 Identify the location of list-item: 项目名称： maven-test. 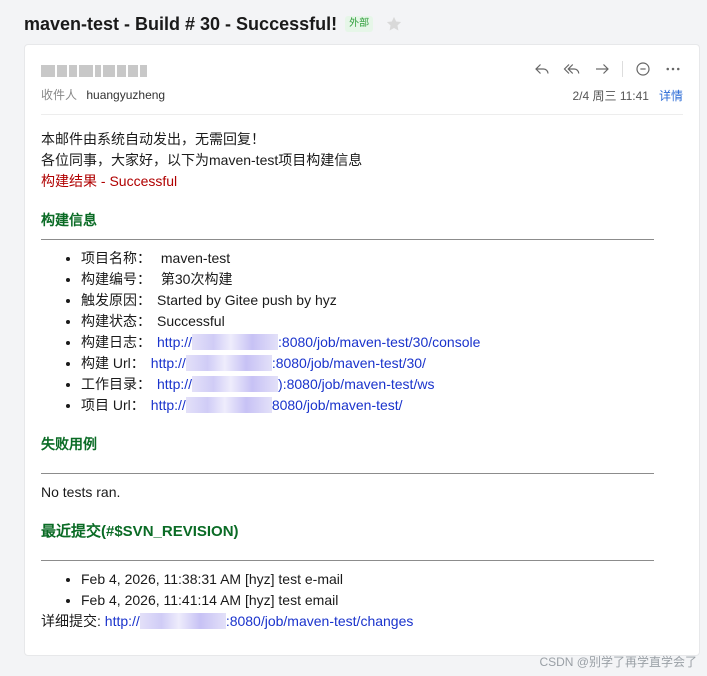
(371, 258).